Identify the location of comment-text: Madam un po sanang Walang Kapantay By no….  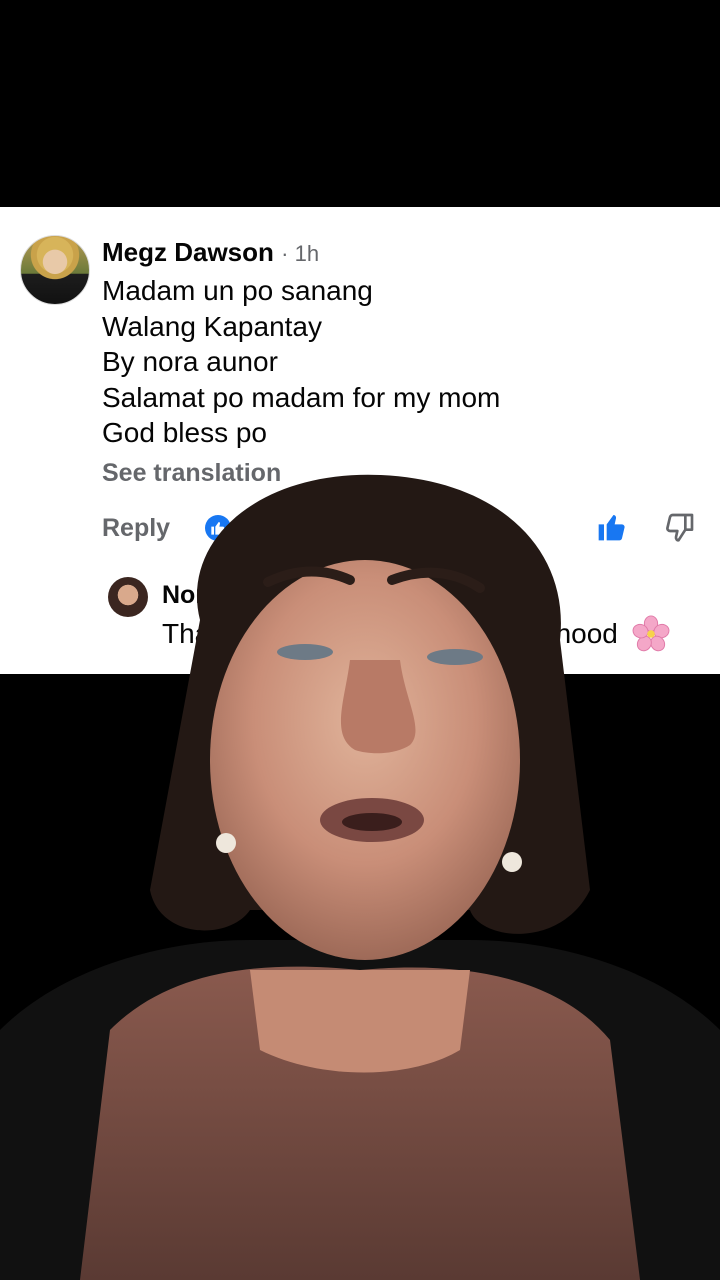
(301, 362).